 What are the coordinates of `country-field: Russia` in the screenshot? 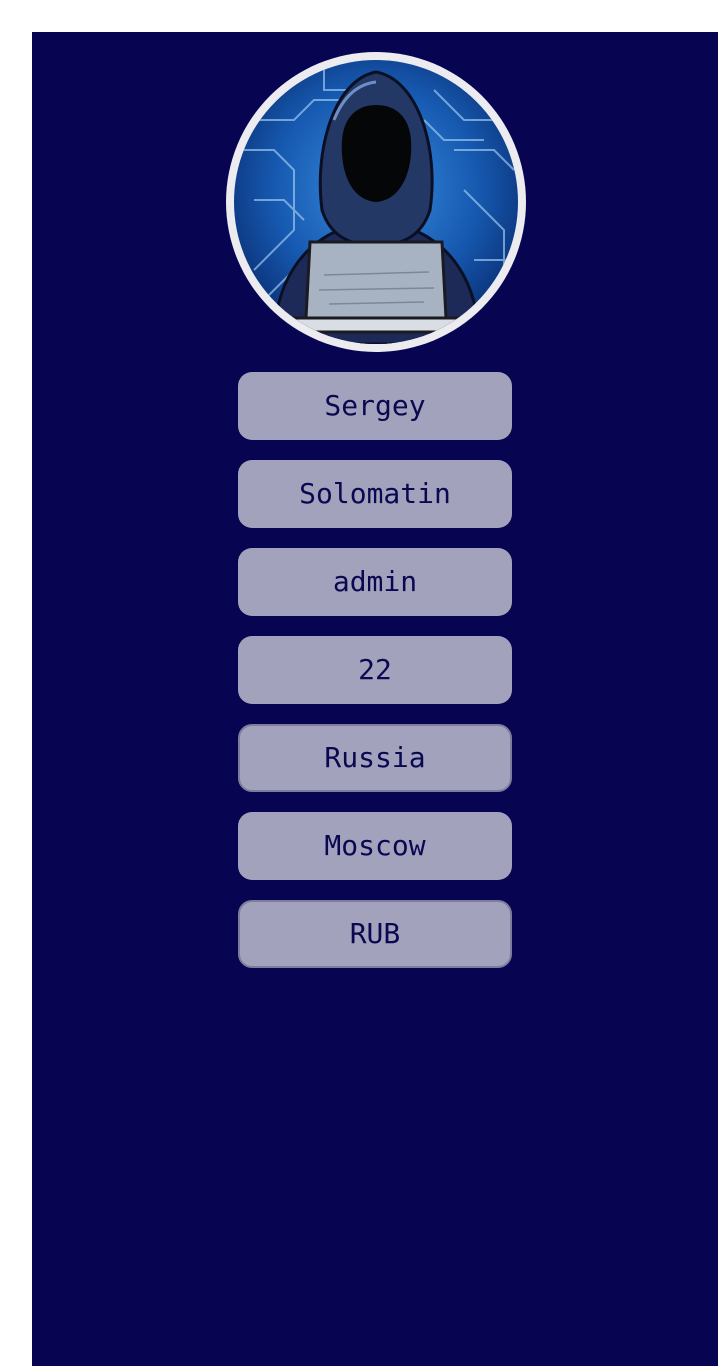 It's located at (375, 758).